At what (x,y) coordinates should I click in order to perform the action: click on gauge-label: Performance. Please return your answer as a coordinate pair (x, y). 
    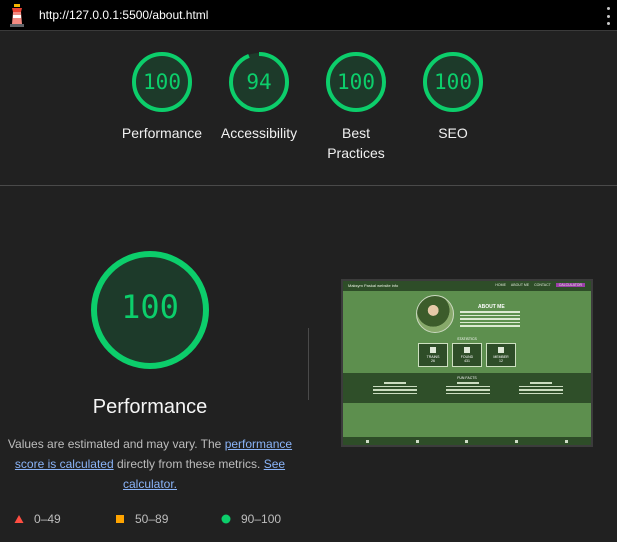
    Looking at the image, I should click on (162, 133).